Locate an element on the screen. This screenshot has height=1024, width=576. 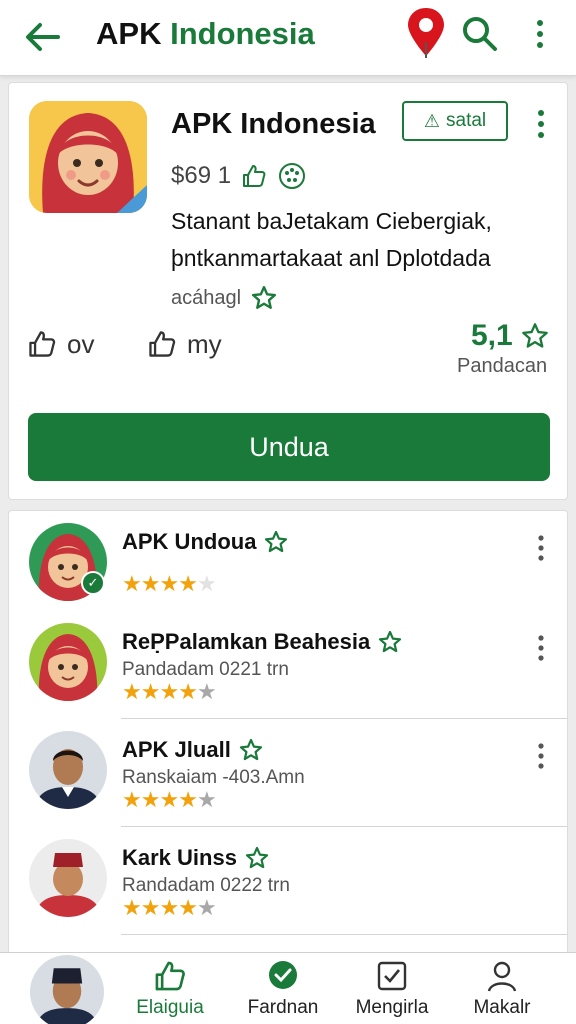
review-name: APK Jluall is located at coordinates (192, 750).